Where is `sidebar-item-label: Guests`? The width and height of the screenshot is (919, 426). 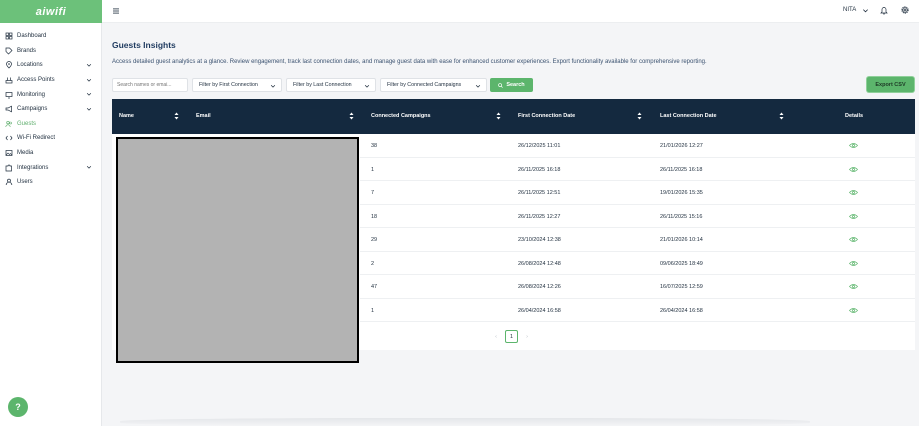
sidebar-item-label: Guests is located at coordinates (27, 123).